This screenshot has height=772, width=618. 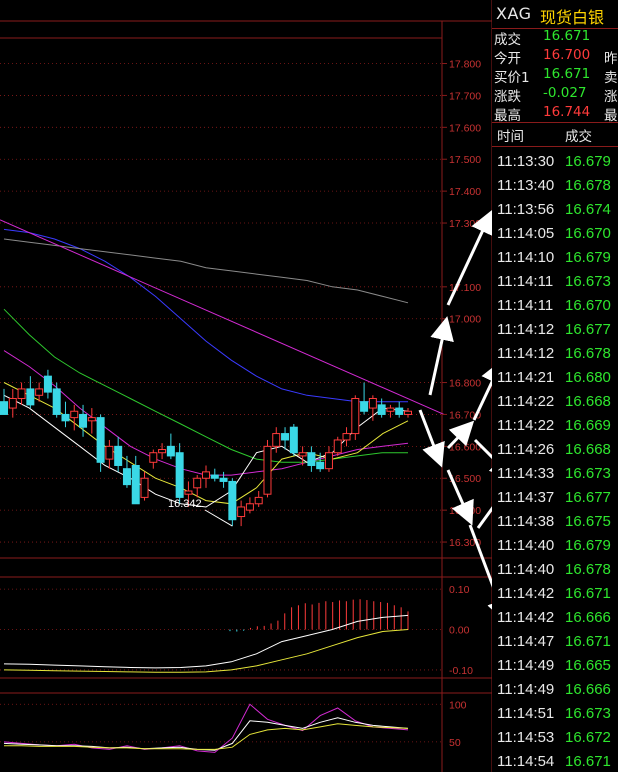 I want to click on trade-row: 11:14:26 16.668, so click(x=555, y=449).